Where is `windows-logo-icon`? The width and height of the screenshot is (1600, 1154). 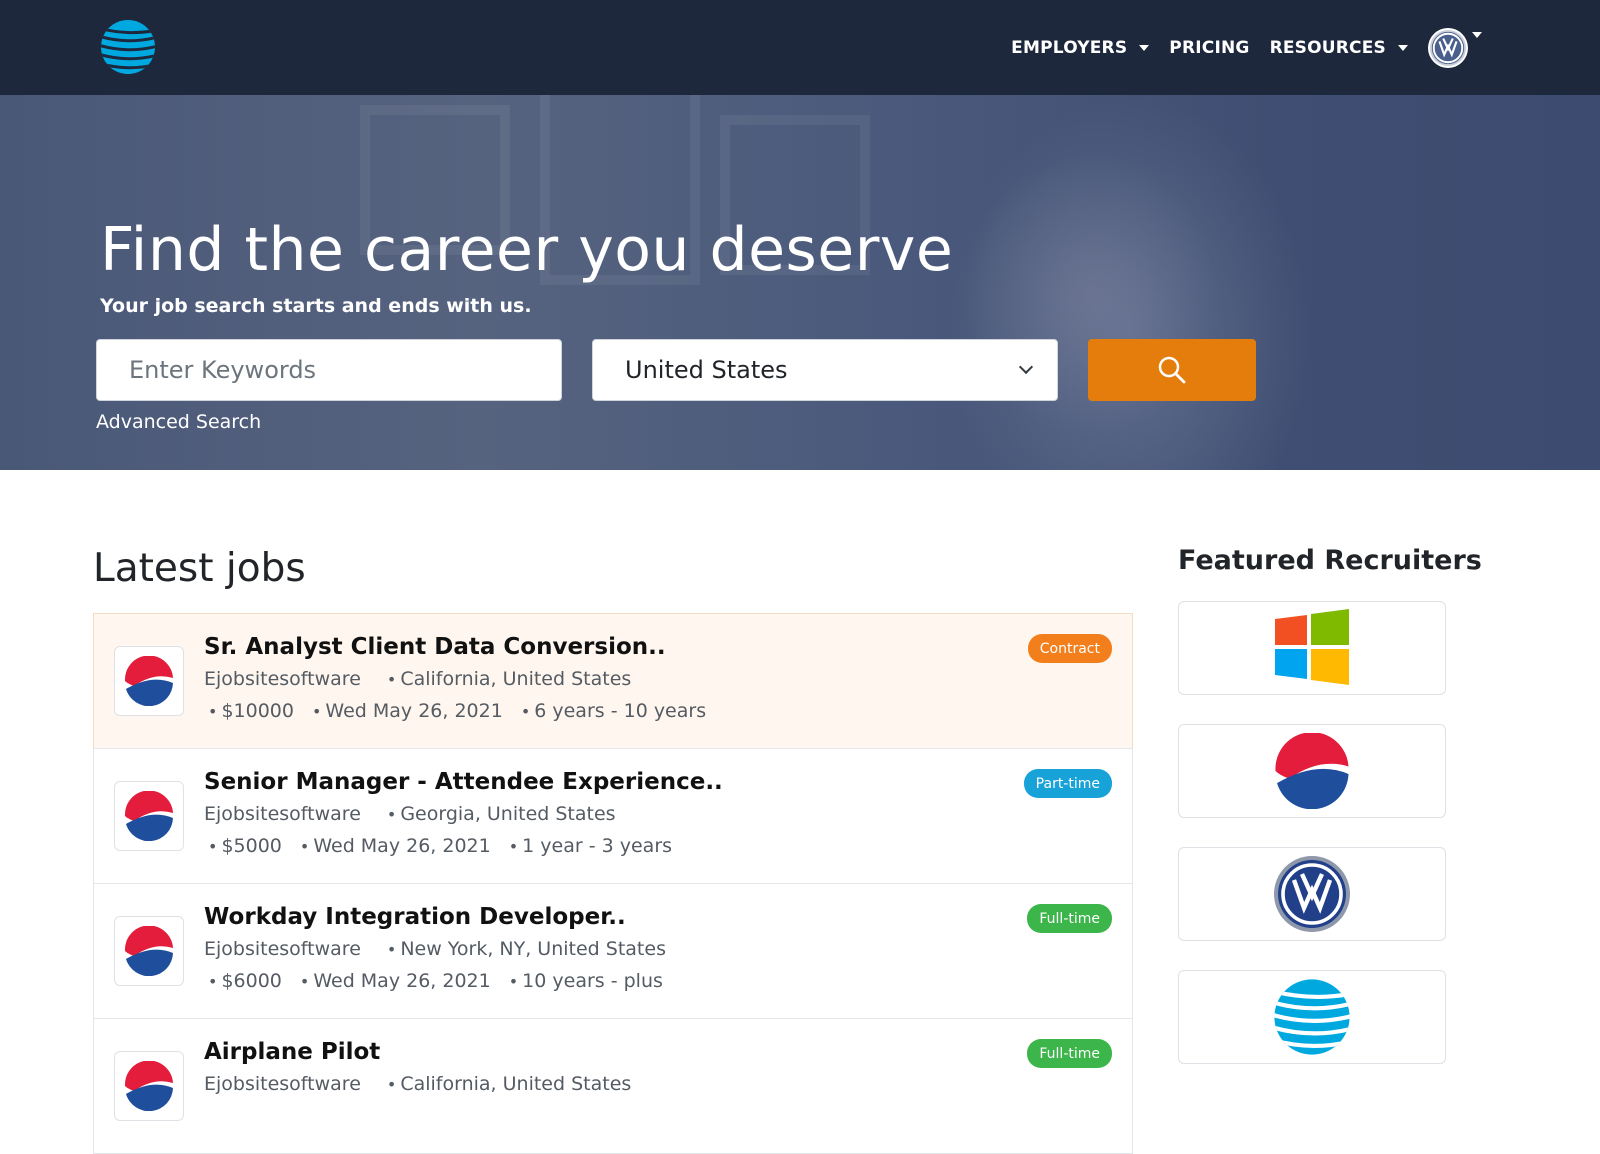
windows-logo-icon is located at coordinates (1312, 647).